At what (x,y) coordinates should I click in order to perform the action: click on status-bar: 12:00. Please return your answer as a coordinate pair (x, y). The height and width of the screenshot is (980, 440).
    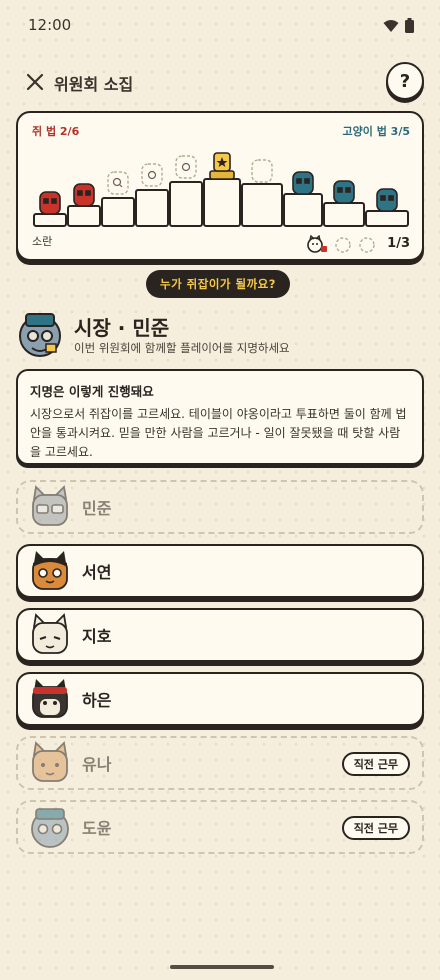
    Looking at the image, I should click on (220, 26).